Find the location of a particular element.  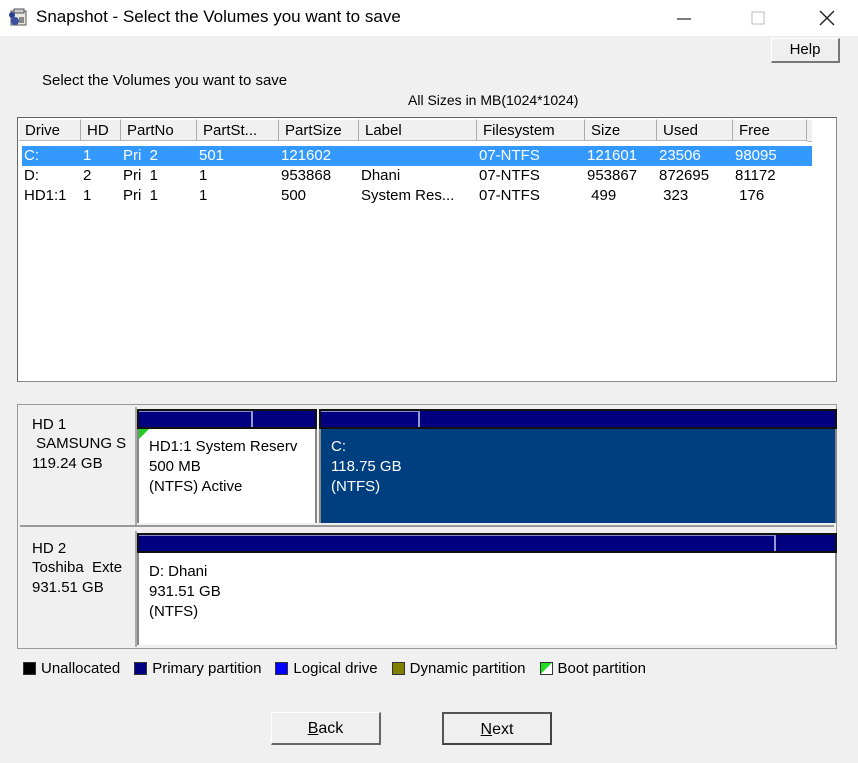

partition-block: D: Dhani 931.51 GB (NTFS) is located at coordinates (487, 589).